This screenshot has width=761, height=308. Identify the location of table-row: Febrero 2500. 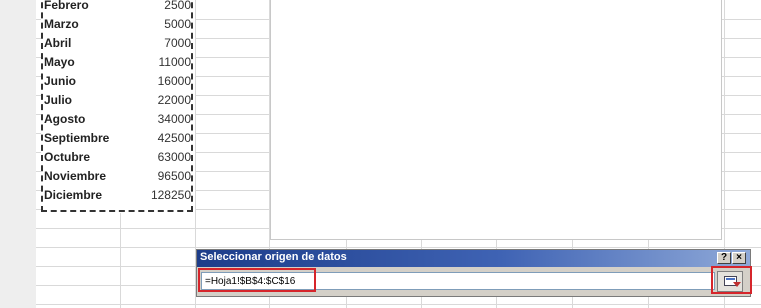
(118, 7).